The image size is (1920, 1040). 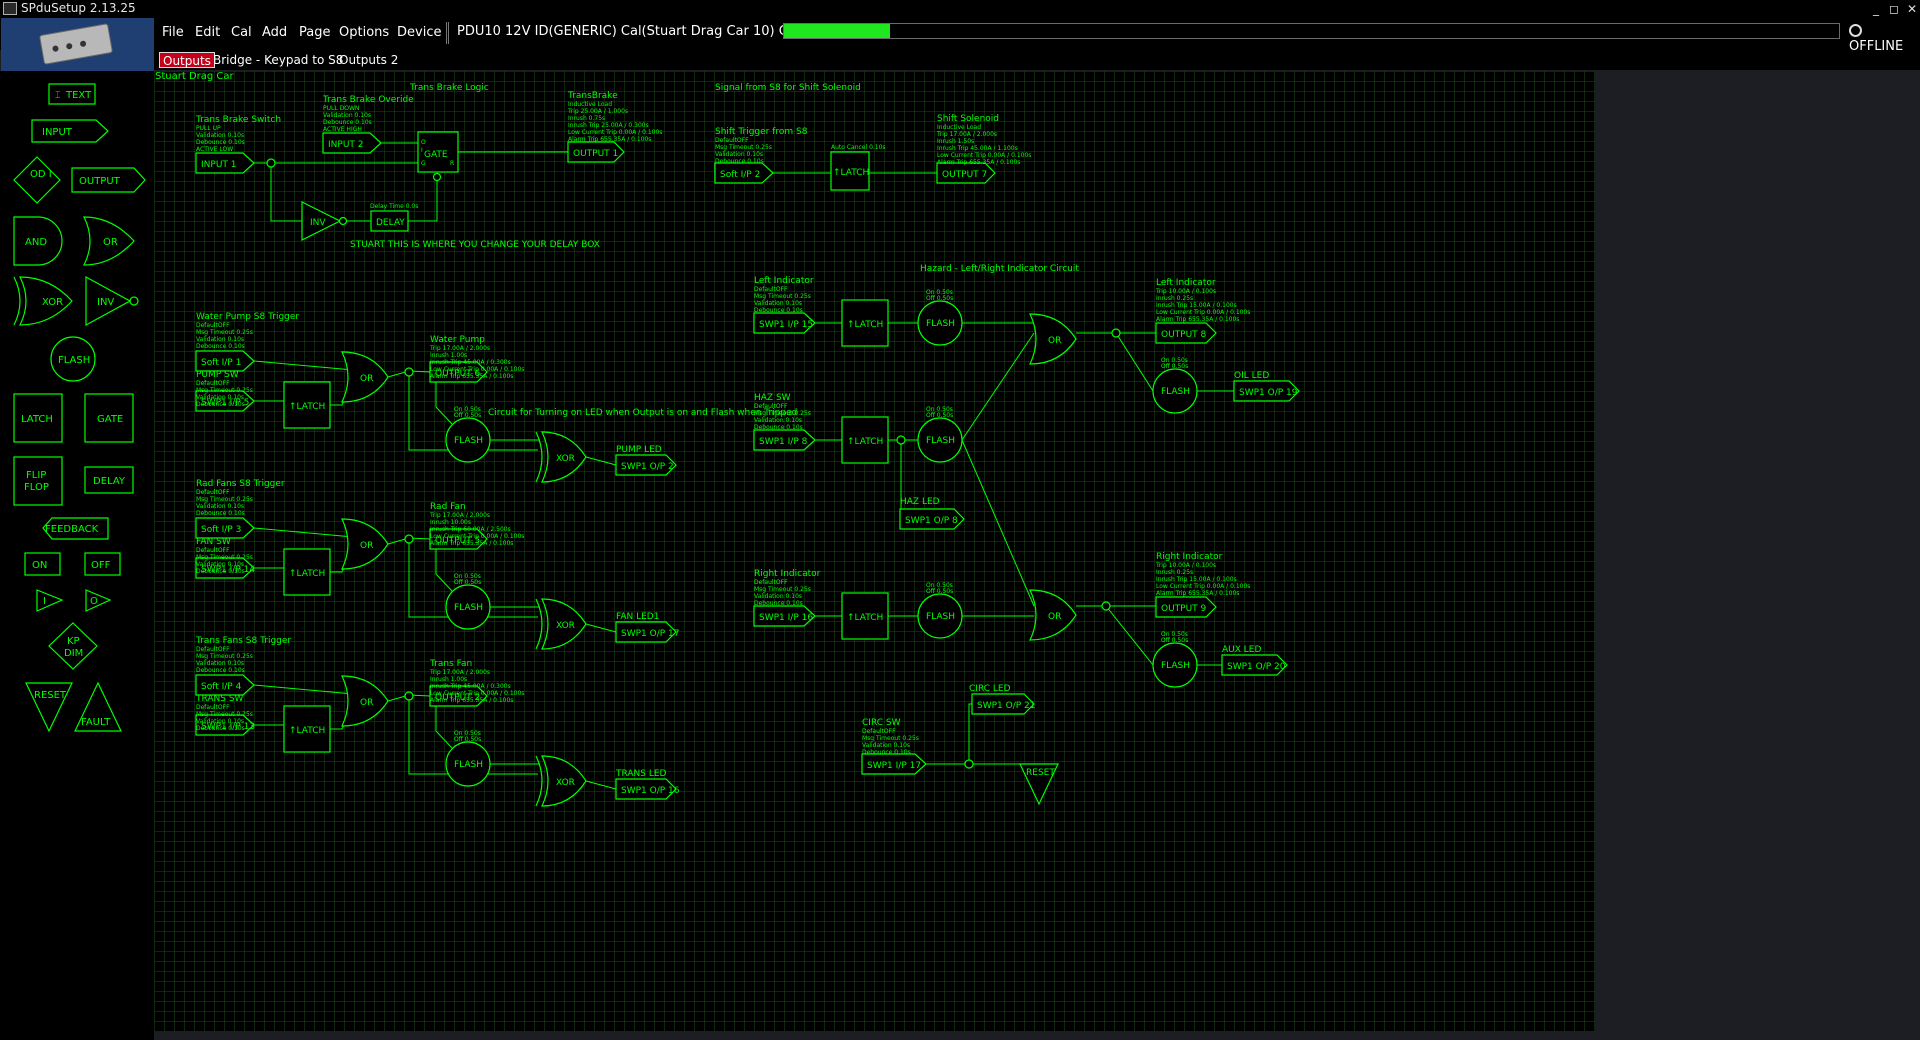 I want to click on svg-text: INPUT, so click(x=57, y=132).